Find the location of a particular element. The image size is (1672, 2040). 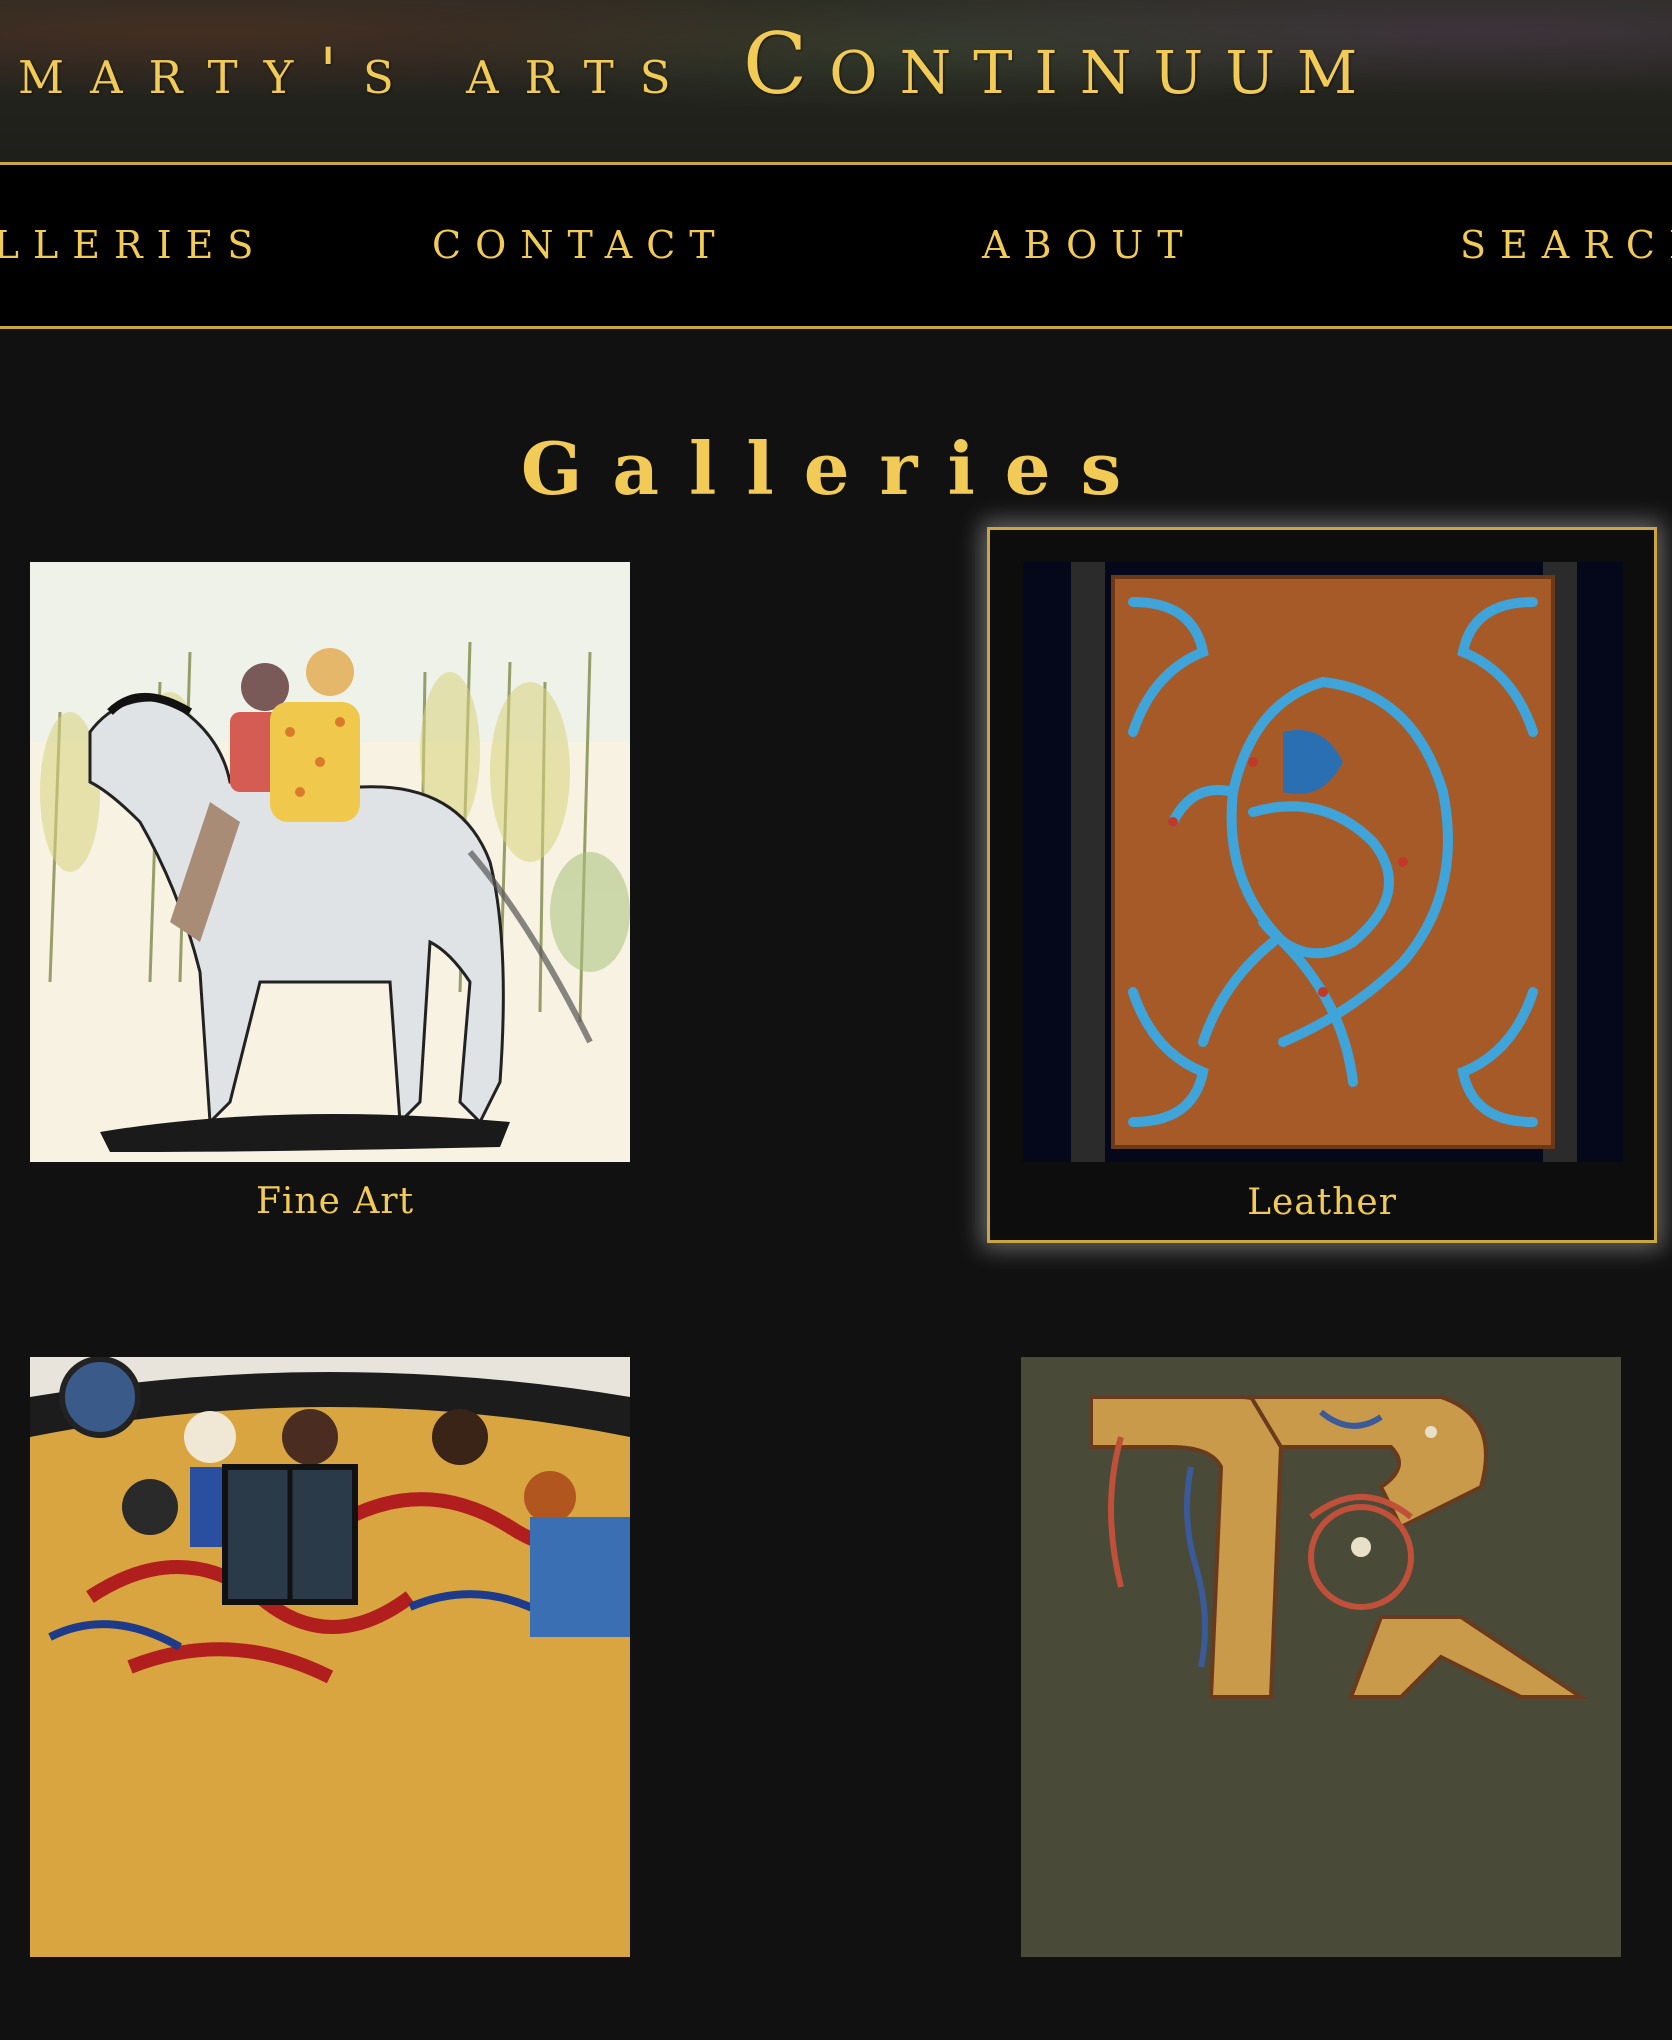

gallery-caption-leather: Leather is located at coordinates (1322, 1202).